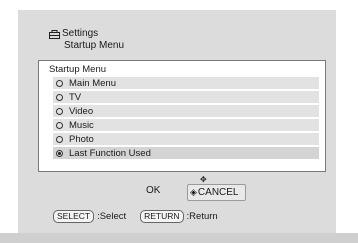  What do you see at coordinates (186, 139) in the screenshot?
I see `option-photo: Photo` at bounding box center [186, 139].